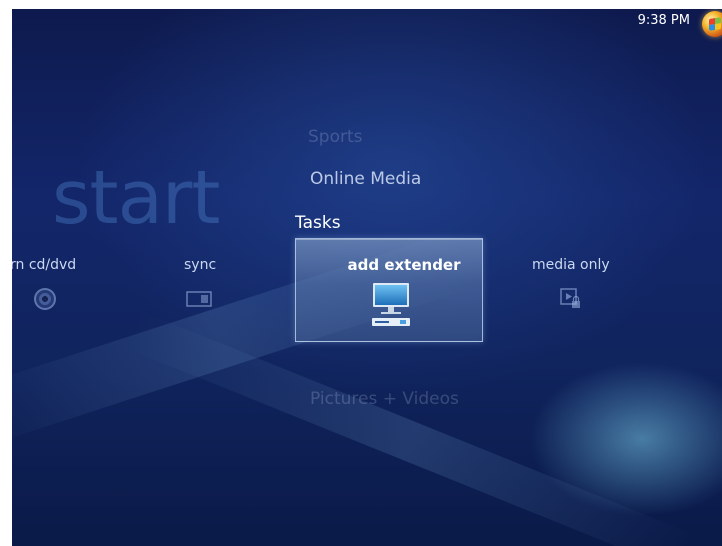 Image resolution: width=722 pixels, height=546 pixels. I want to click on tile-label: add extender, so click(404, 265).